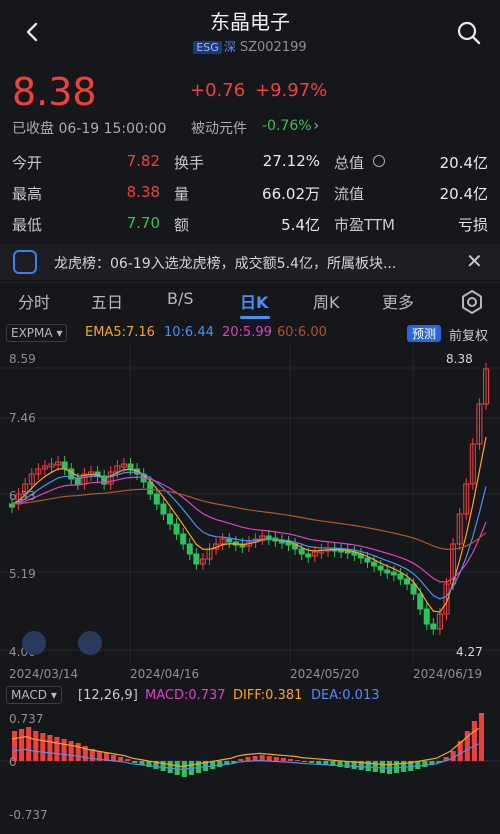 Image resolution: width=500 pixels, height=834 pixels. Describe the element at coordinates (143, 161) in the screenshot. I see `stat-value: 7.82` at that location.